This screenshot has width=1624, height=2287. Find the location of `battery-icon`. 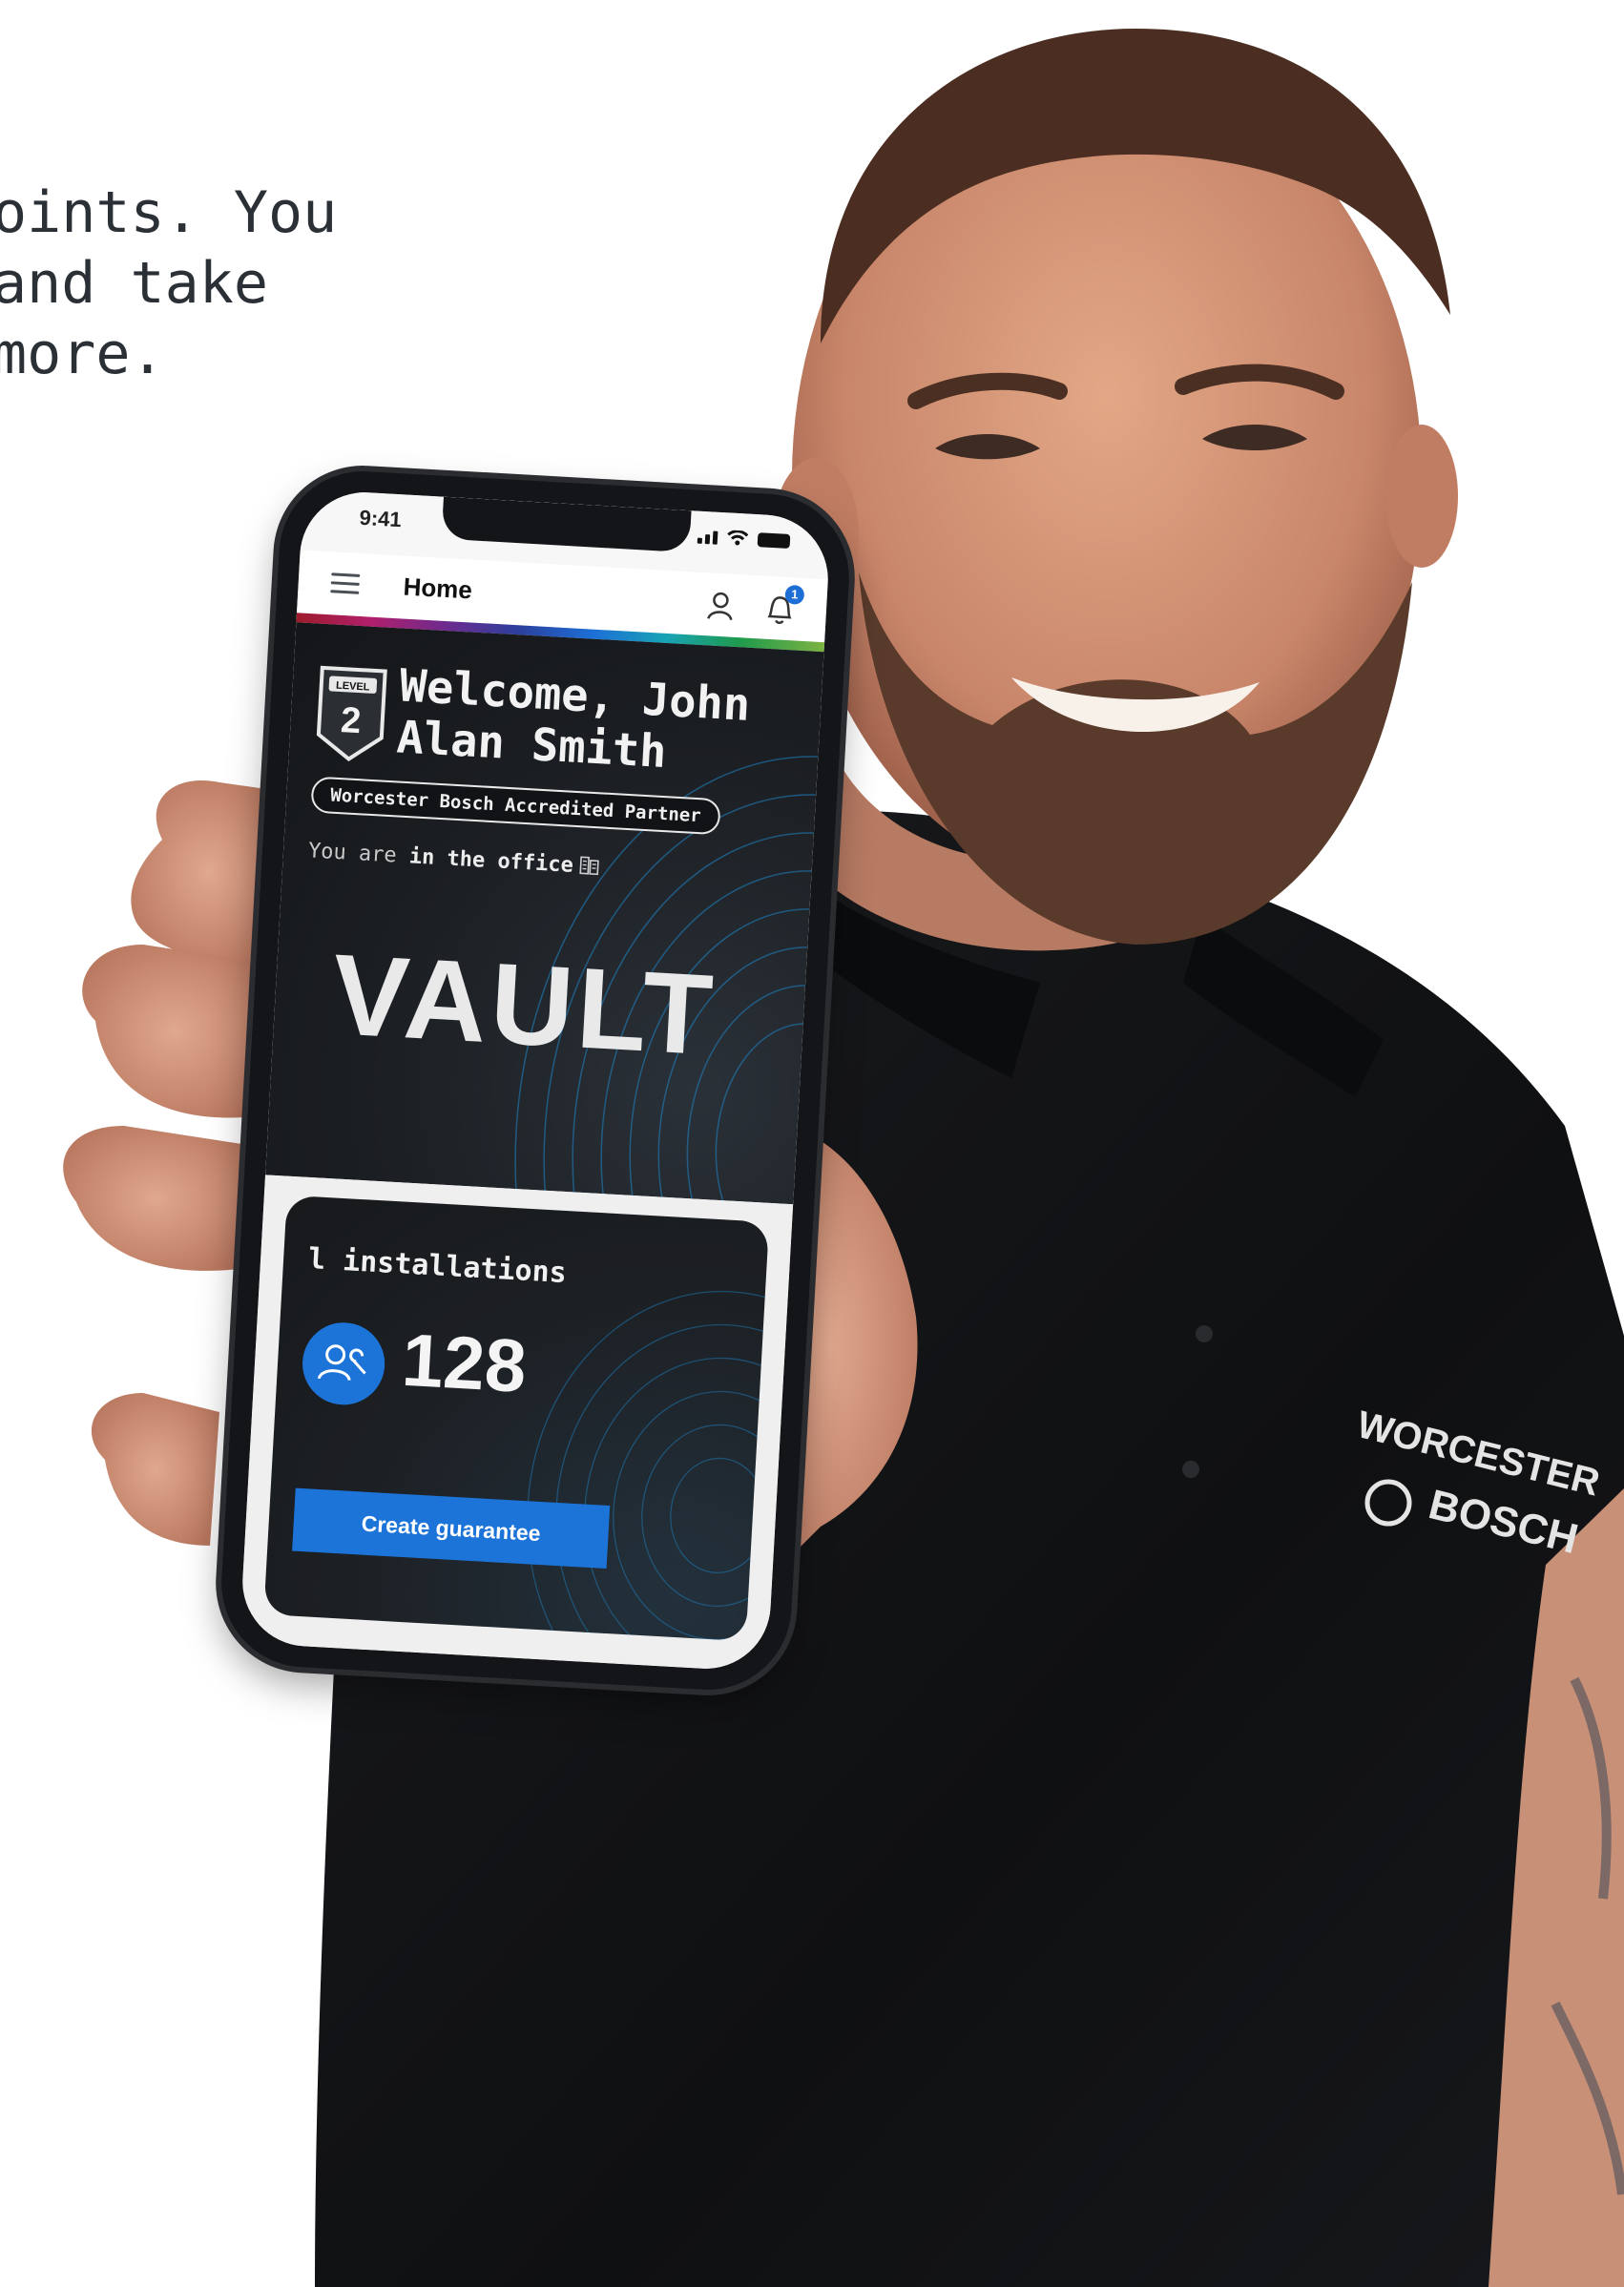

battery-icon is located at coordinates (774, 541).